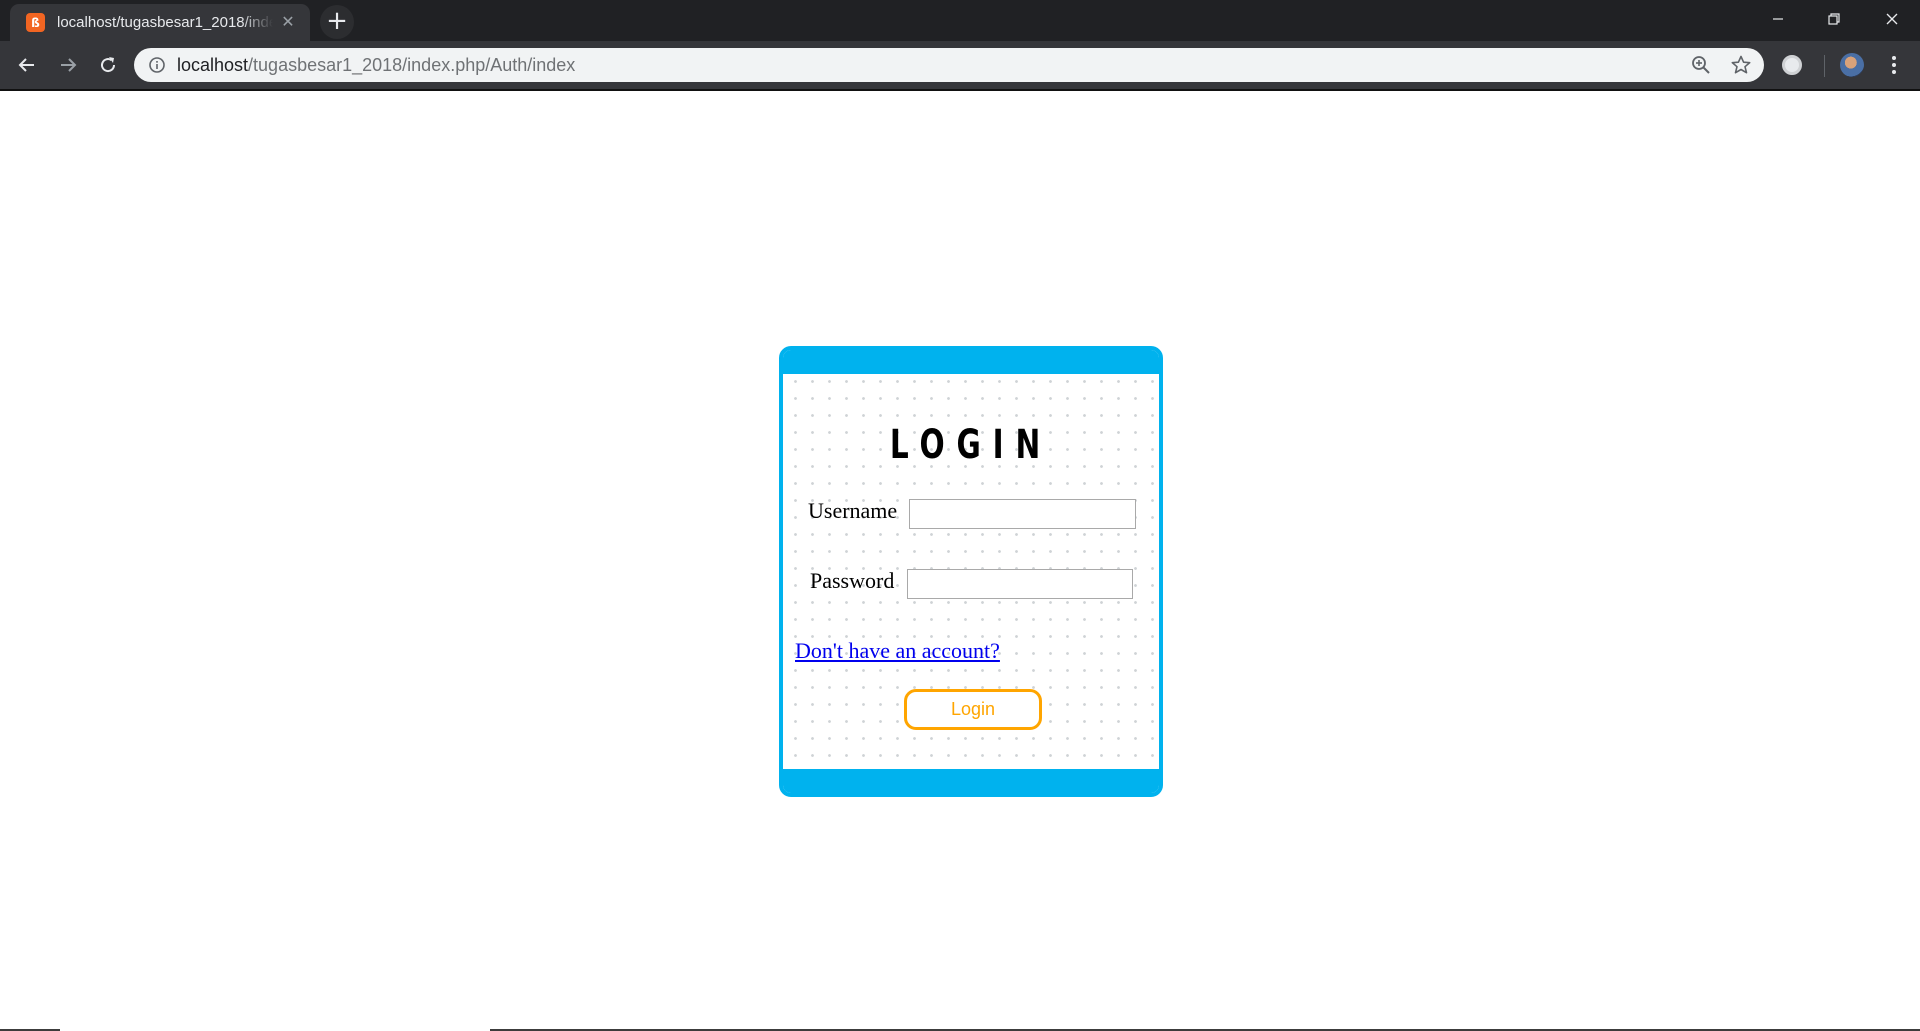 The width and height of the screenshot is (1920, 1031). I want to click on tab-close-icon: ✕, so click(288, 22).